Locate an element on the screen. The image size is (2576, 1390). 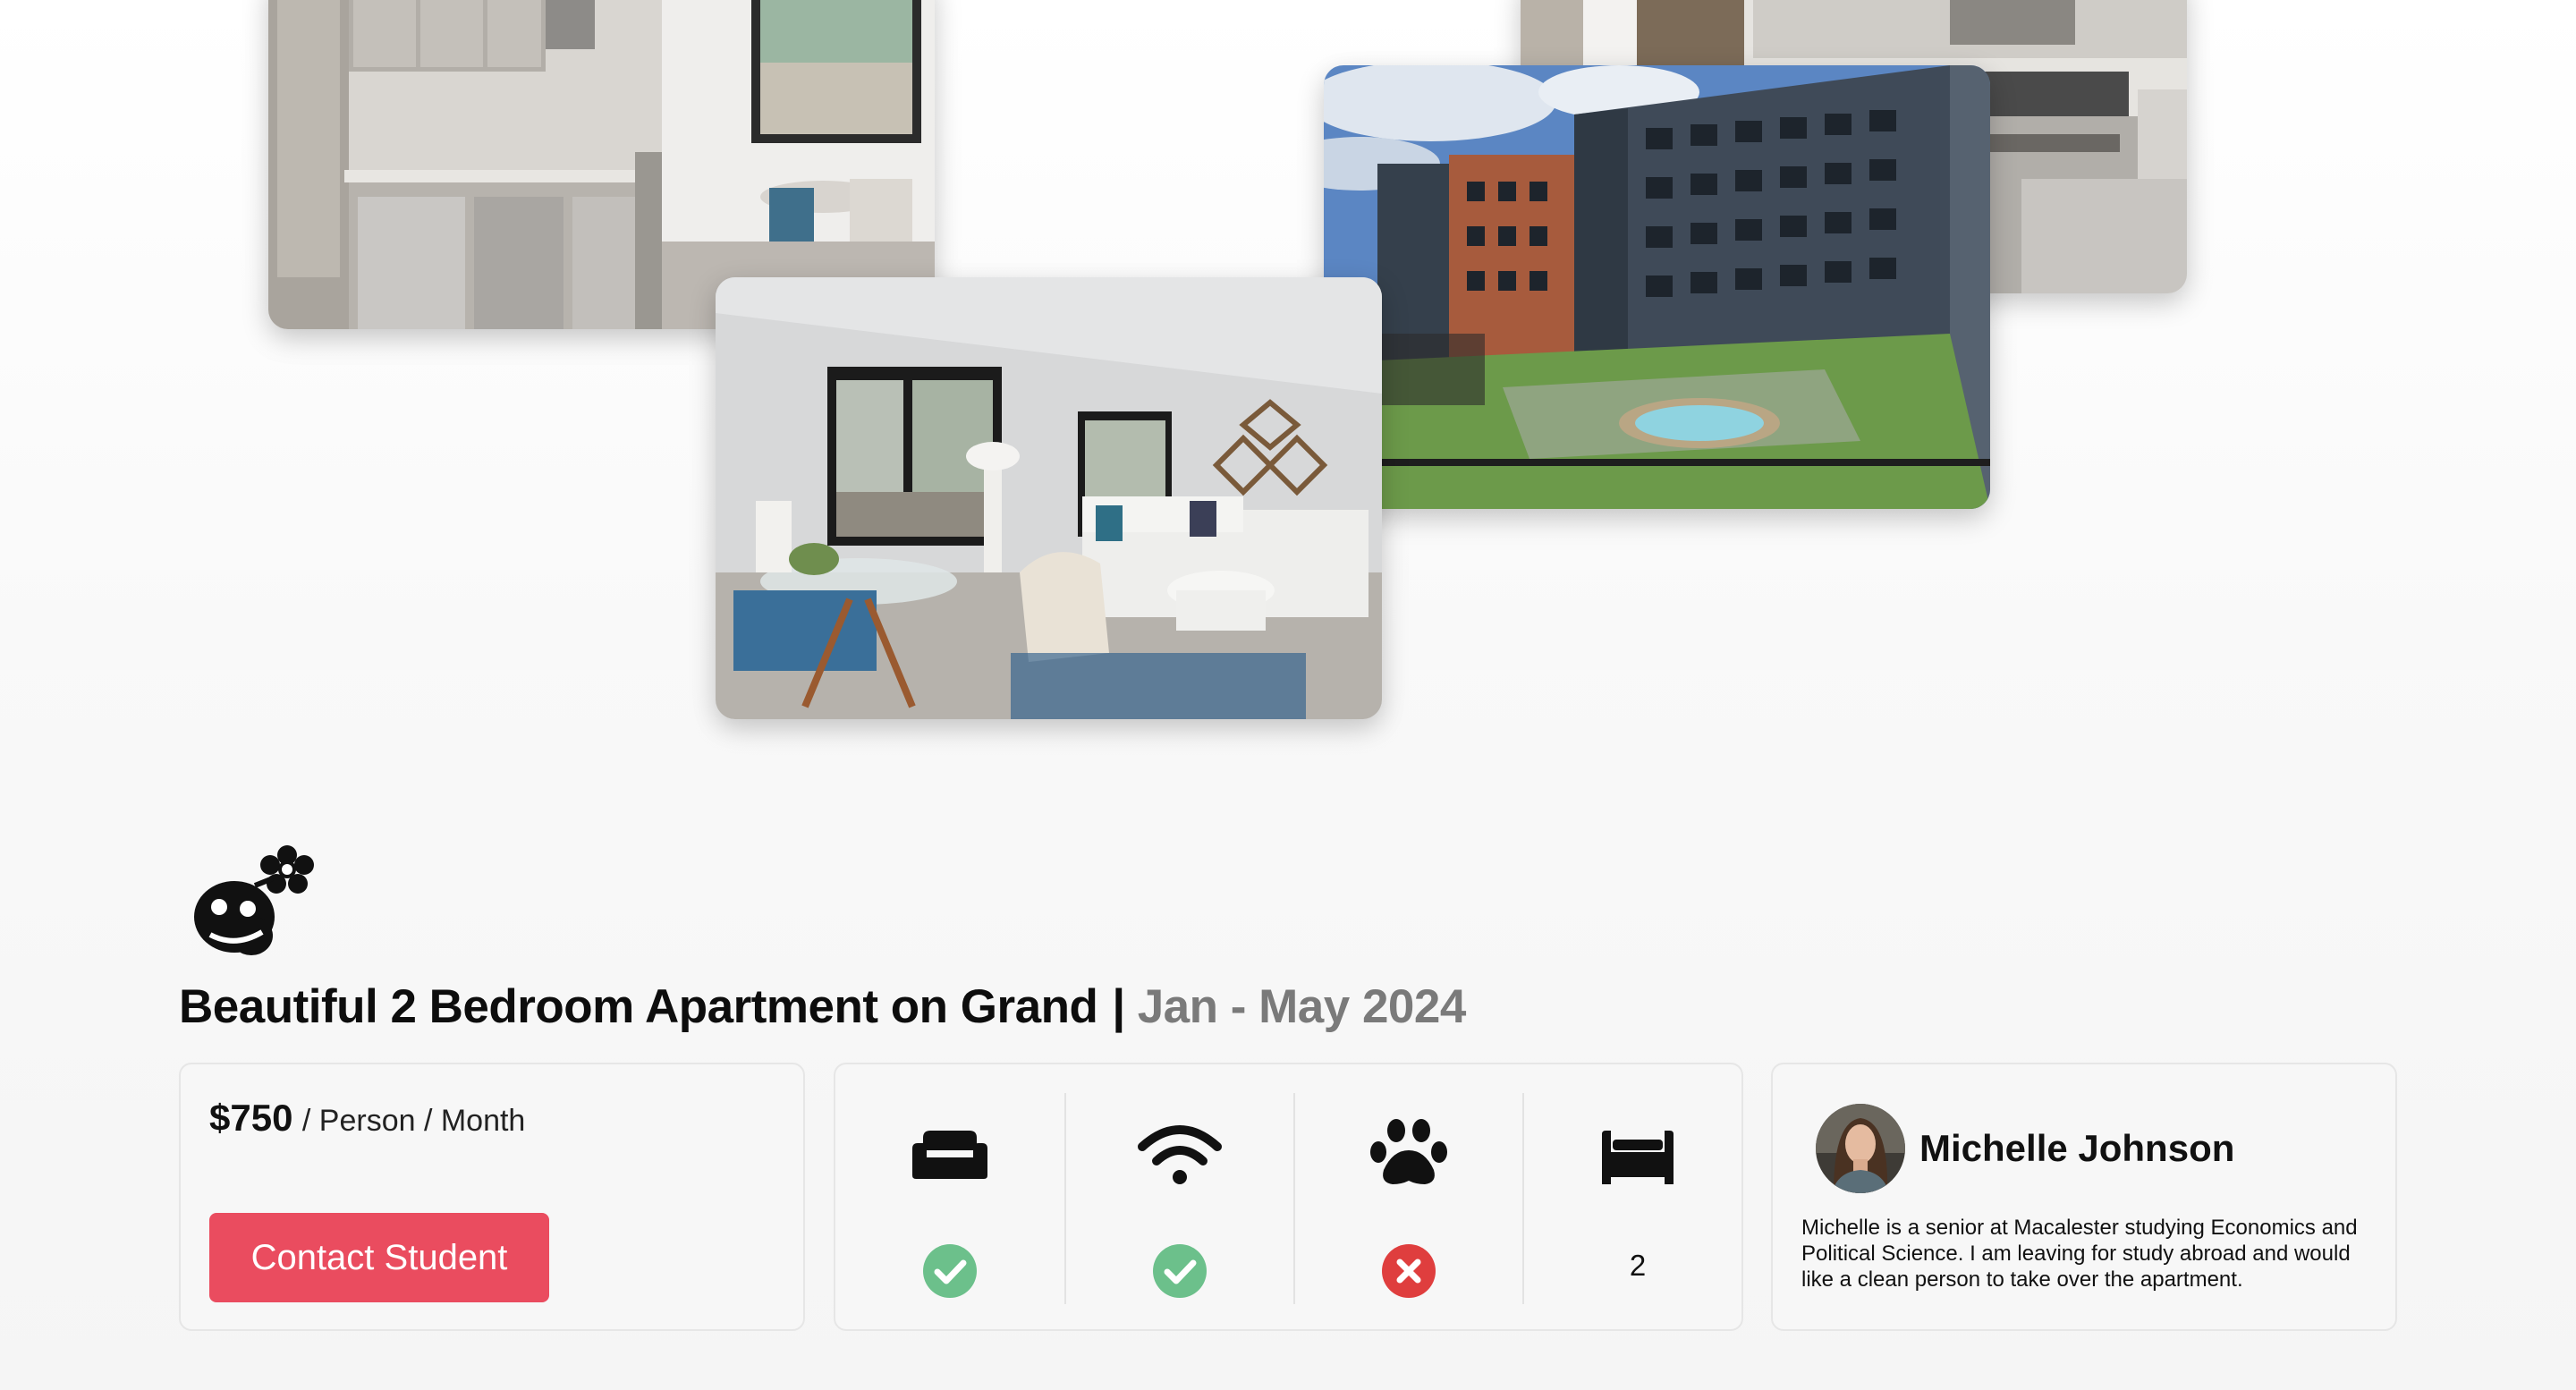
amenity-furnished is located at coordinates (949, 1198).